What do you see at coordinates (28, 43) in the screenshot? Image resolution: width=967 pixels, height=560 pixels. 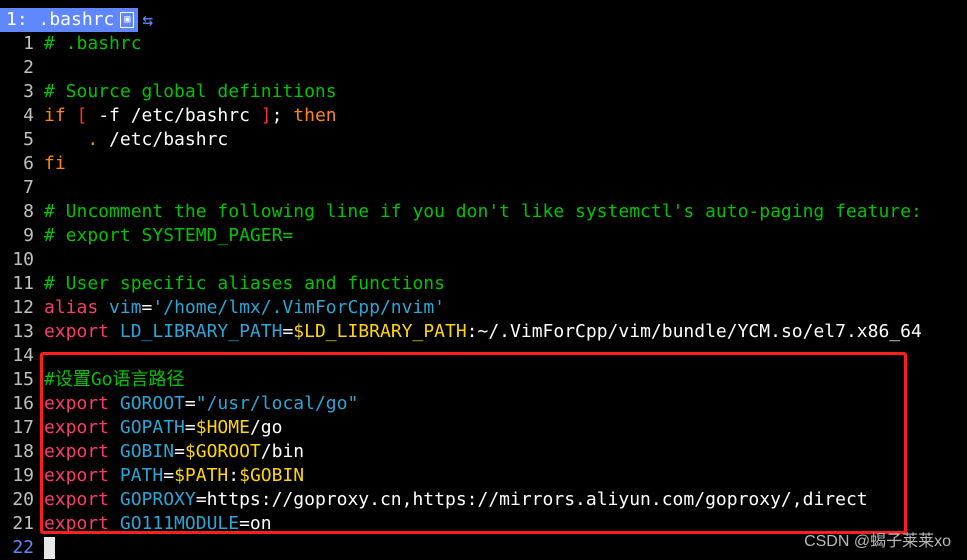 I see `line-number: 1` at bounding box center [28, 43].